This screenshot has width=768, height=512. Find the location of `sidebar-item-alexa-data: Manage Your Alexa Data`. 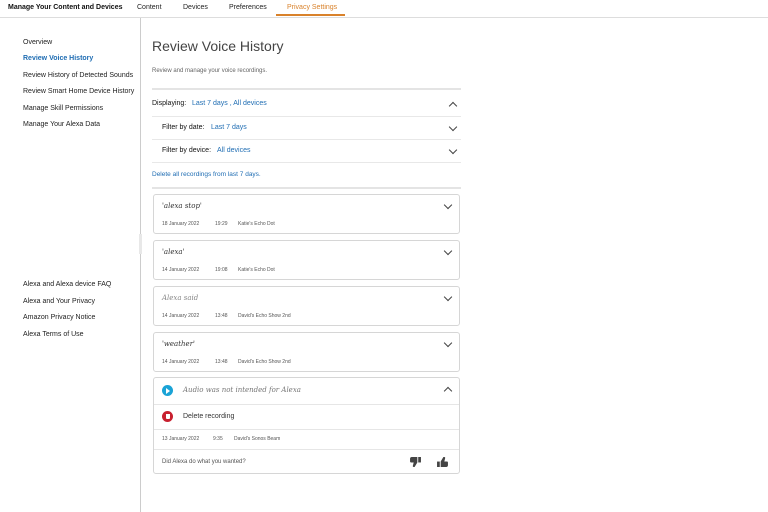

sidebar-item-alexa-data: Manage Your Alexa Data is located at coordinates (61, 124).